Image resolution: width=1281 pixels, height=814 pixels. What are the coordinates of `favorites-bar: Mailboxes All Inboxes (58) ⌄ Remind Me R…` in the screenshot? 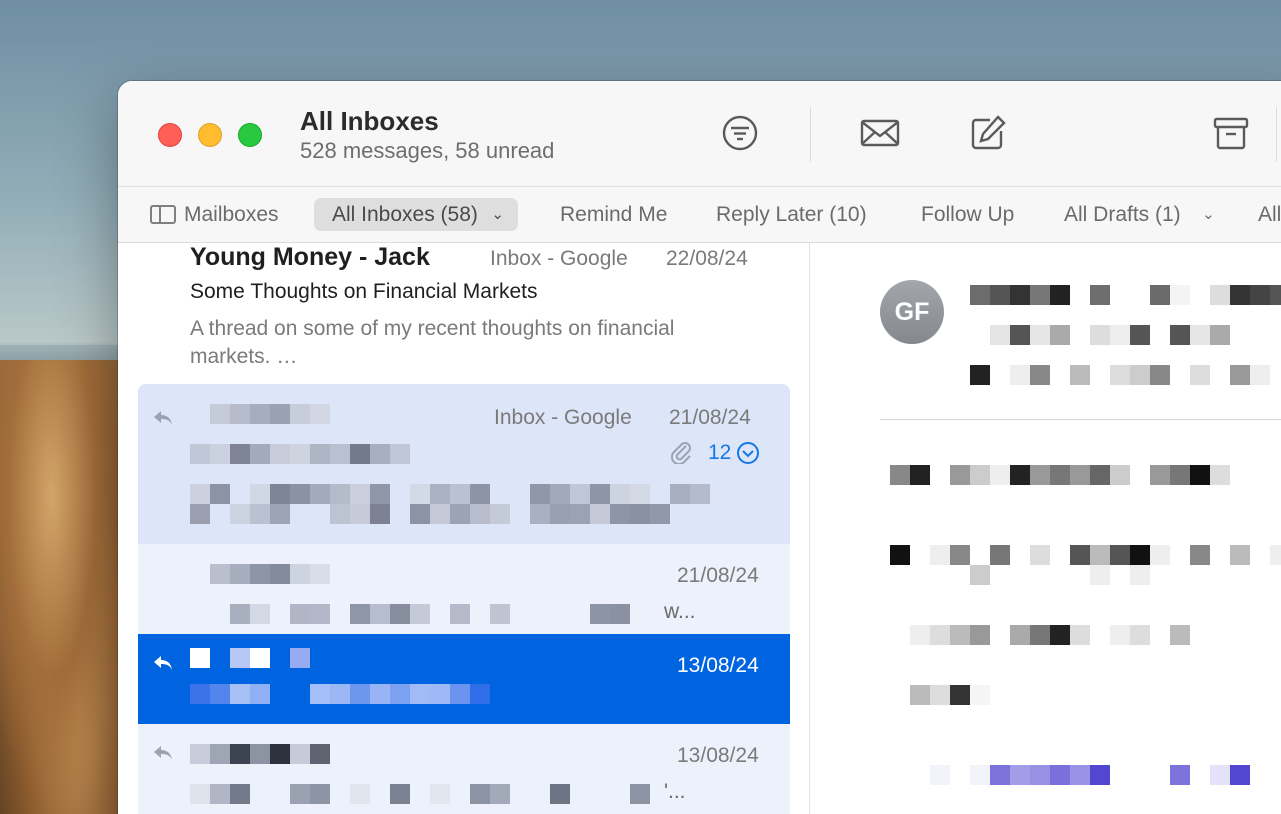 It's located at (699, 215).